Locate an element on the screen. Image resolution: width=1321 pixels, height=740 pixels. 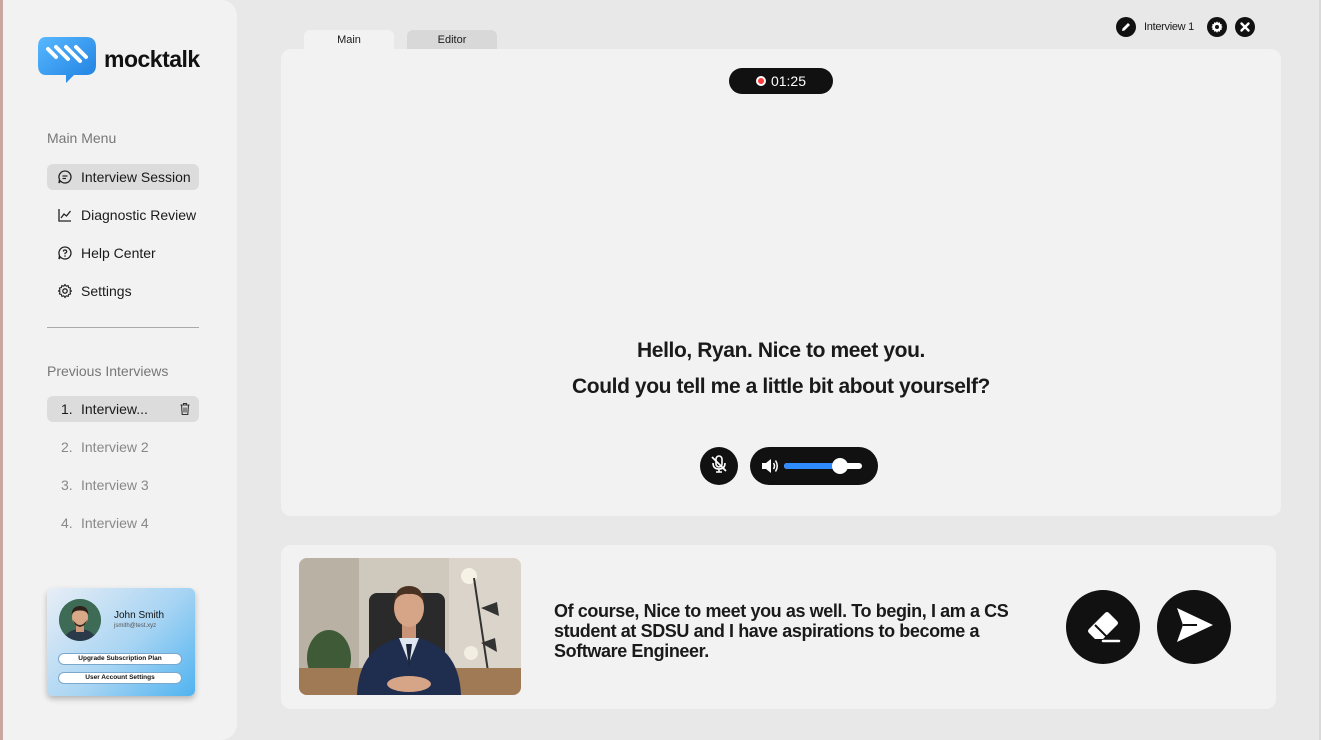
mute-mic-button is located at coordinates (719, 466).